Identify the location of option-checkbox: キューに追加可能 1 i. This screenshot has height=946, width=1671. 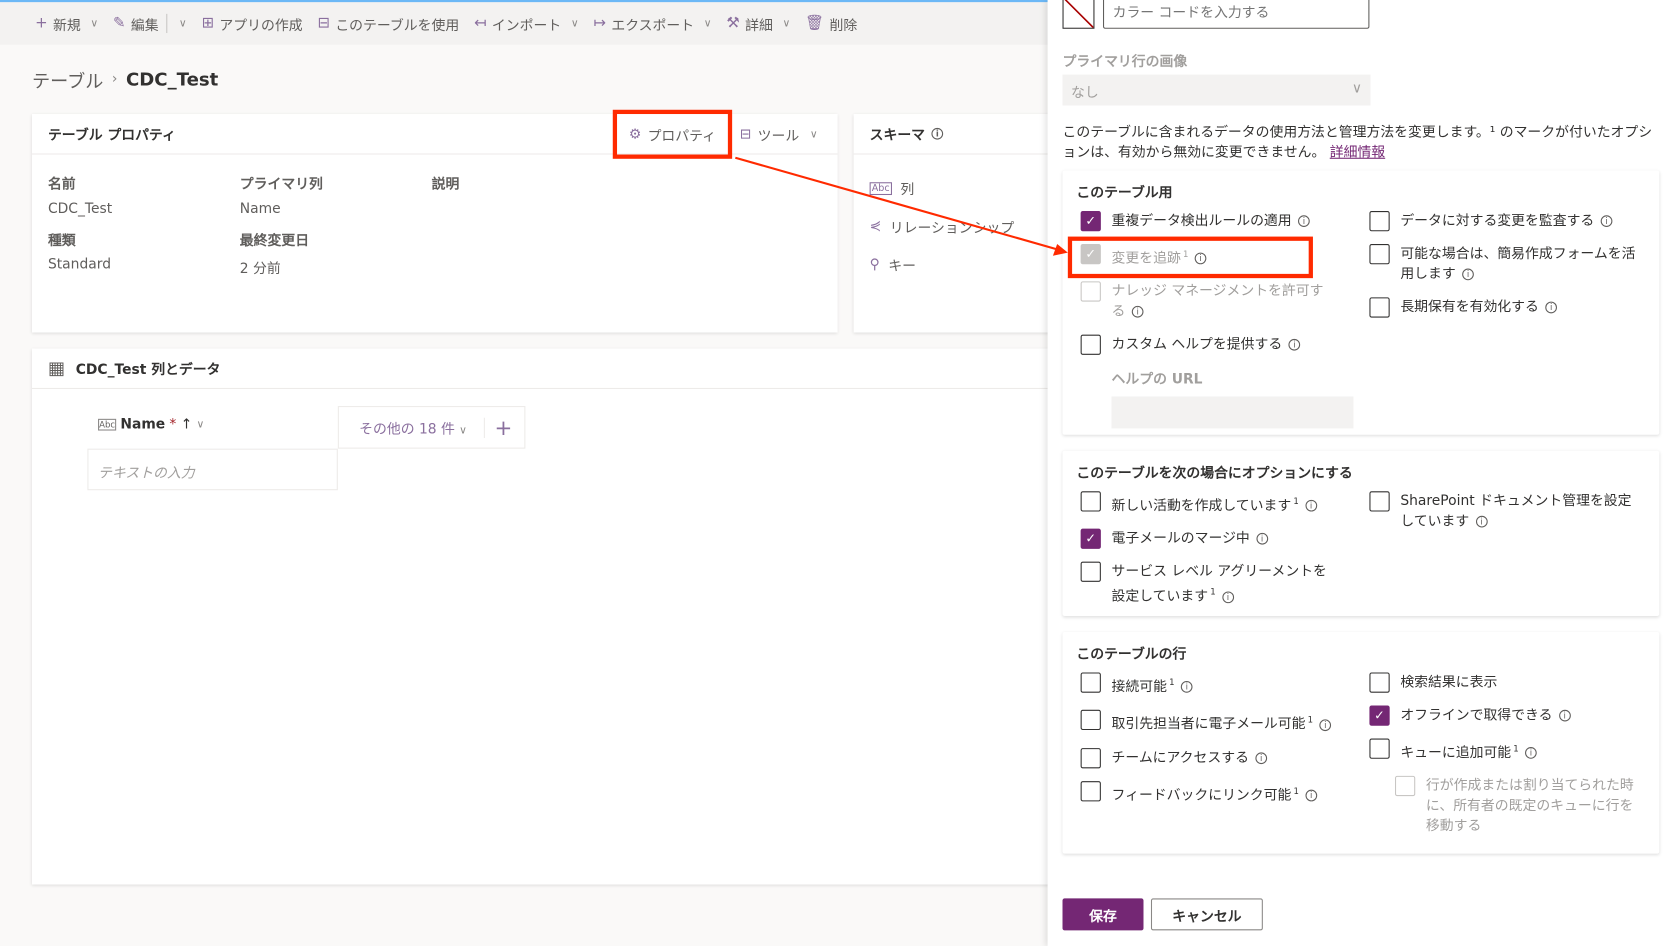
(1502, 751).